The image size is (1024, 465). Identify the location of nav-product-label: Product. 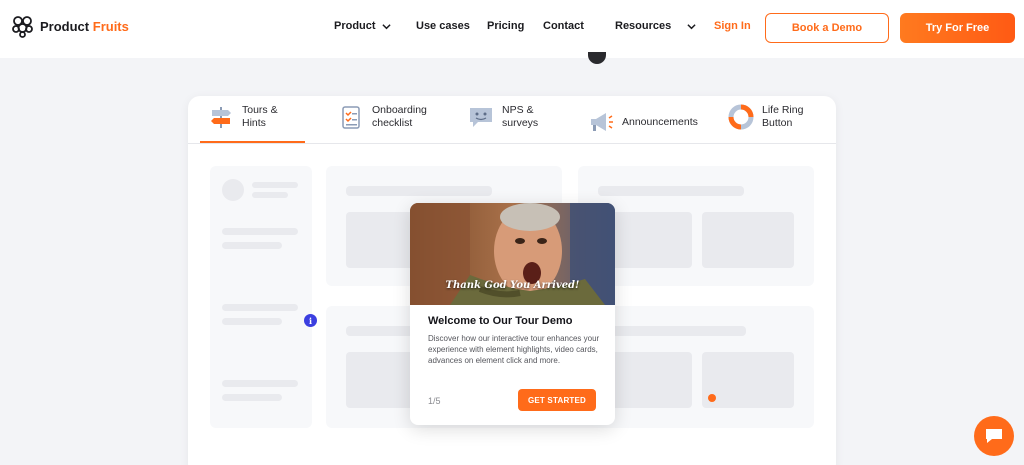
(355, 26).